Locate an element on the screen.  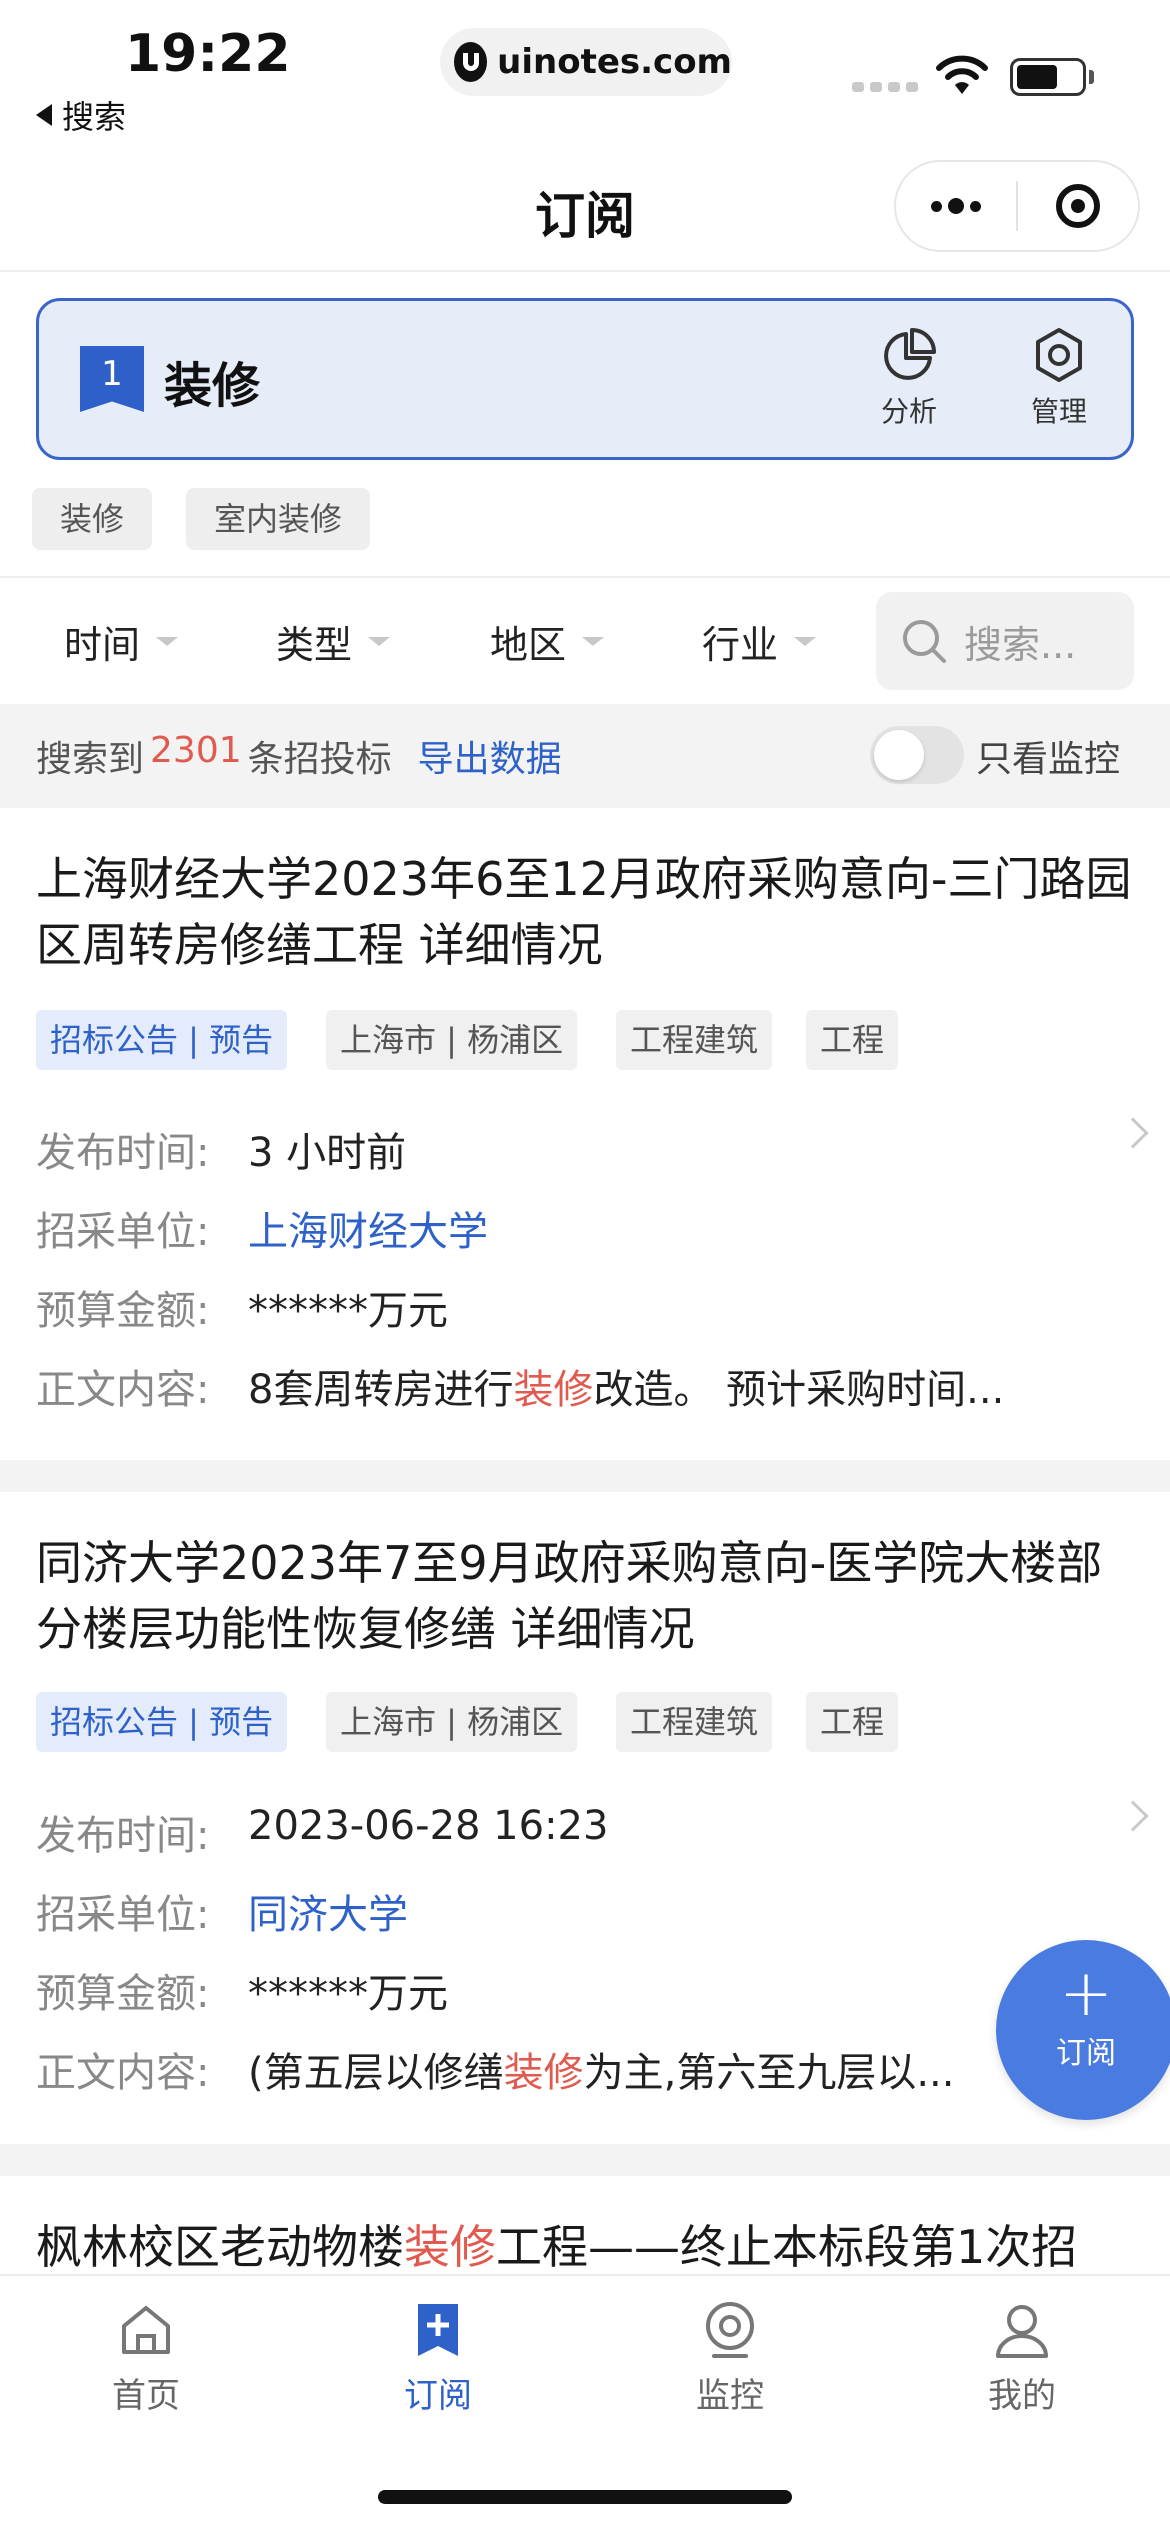
battery-cap is located at coordinates (1091, 77).